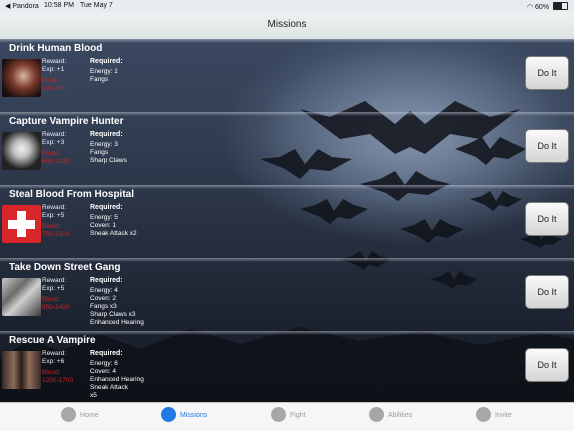 The width and height of the screenshot is (574, 431). I want to click on missions-icon, so click(168, 414).